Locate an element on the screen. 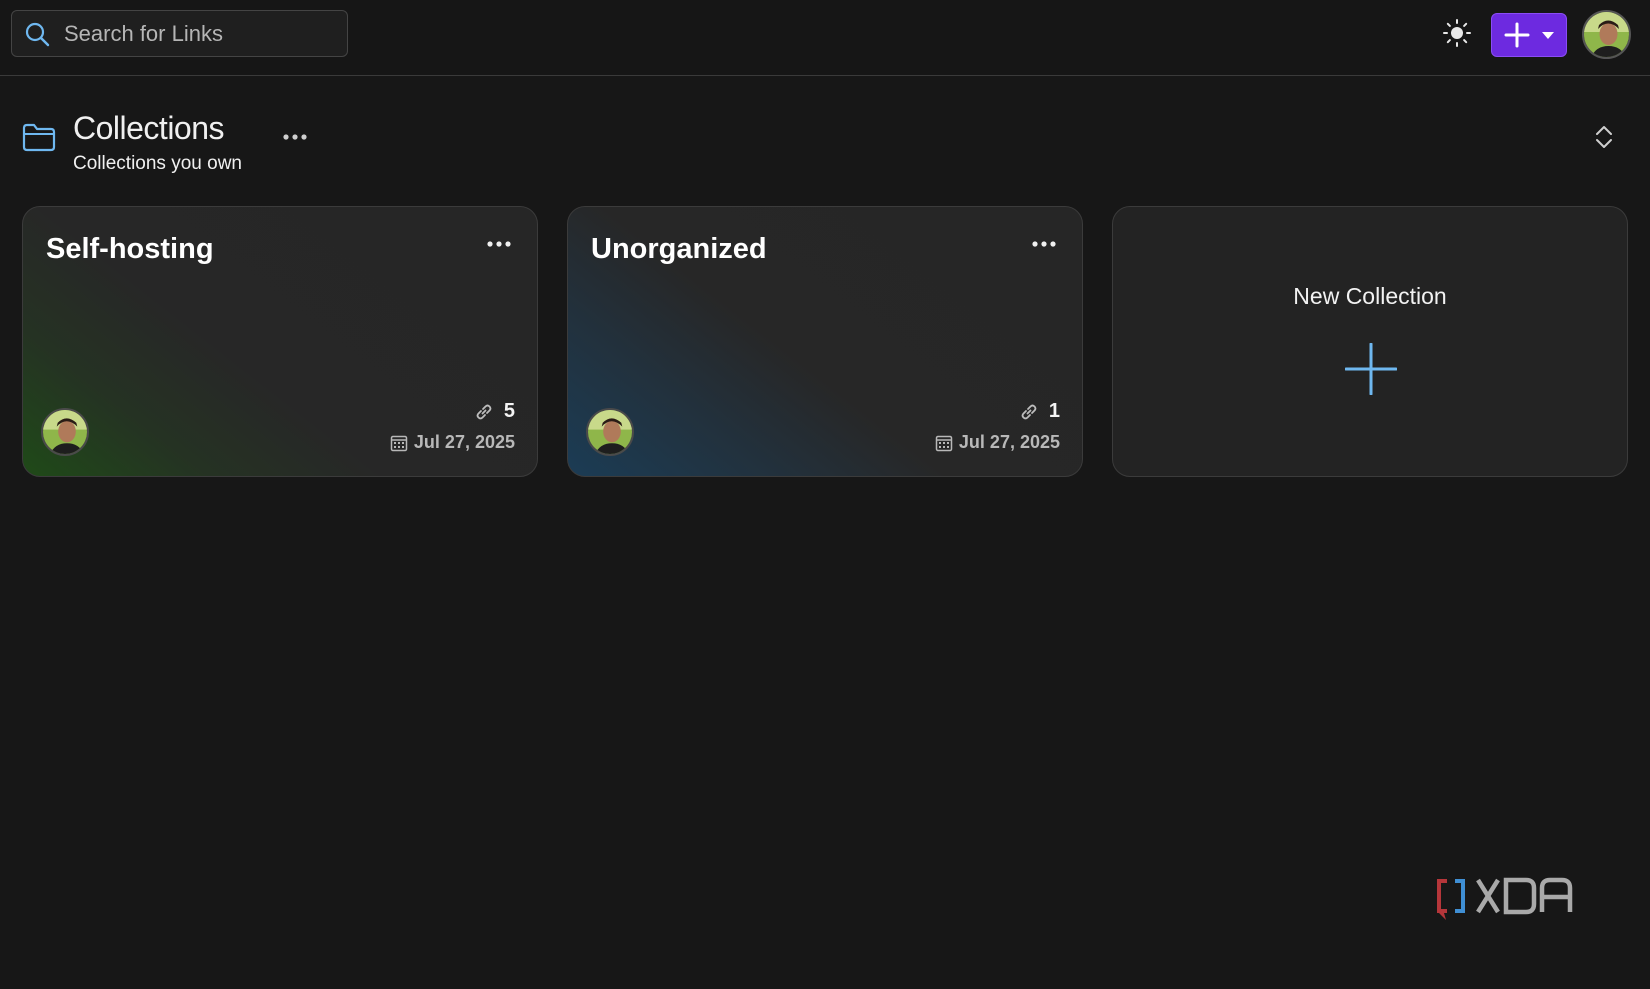 Image resolution: width=1650 pixels, height=989 pixels. link-count: 5 is located at coordinates (494, 411).